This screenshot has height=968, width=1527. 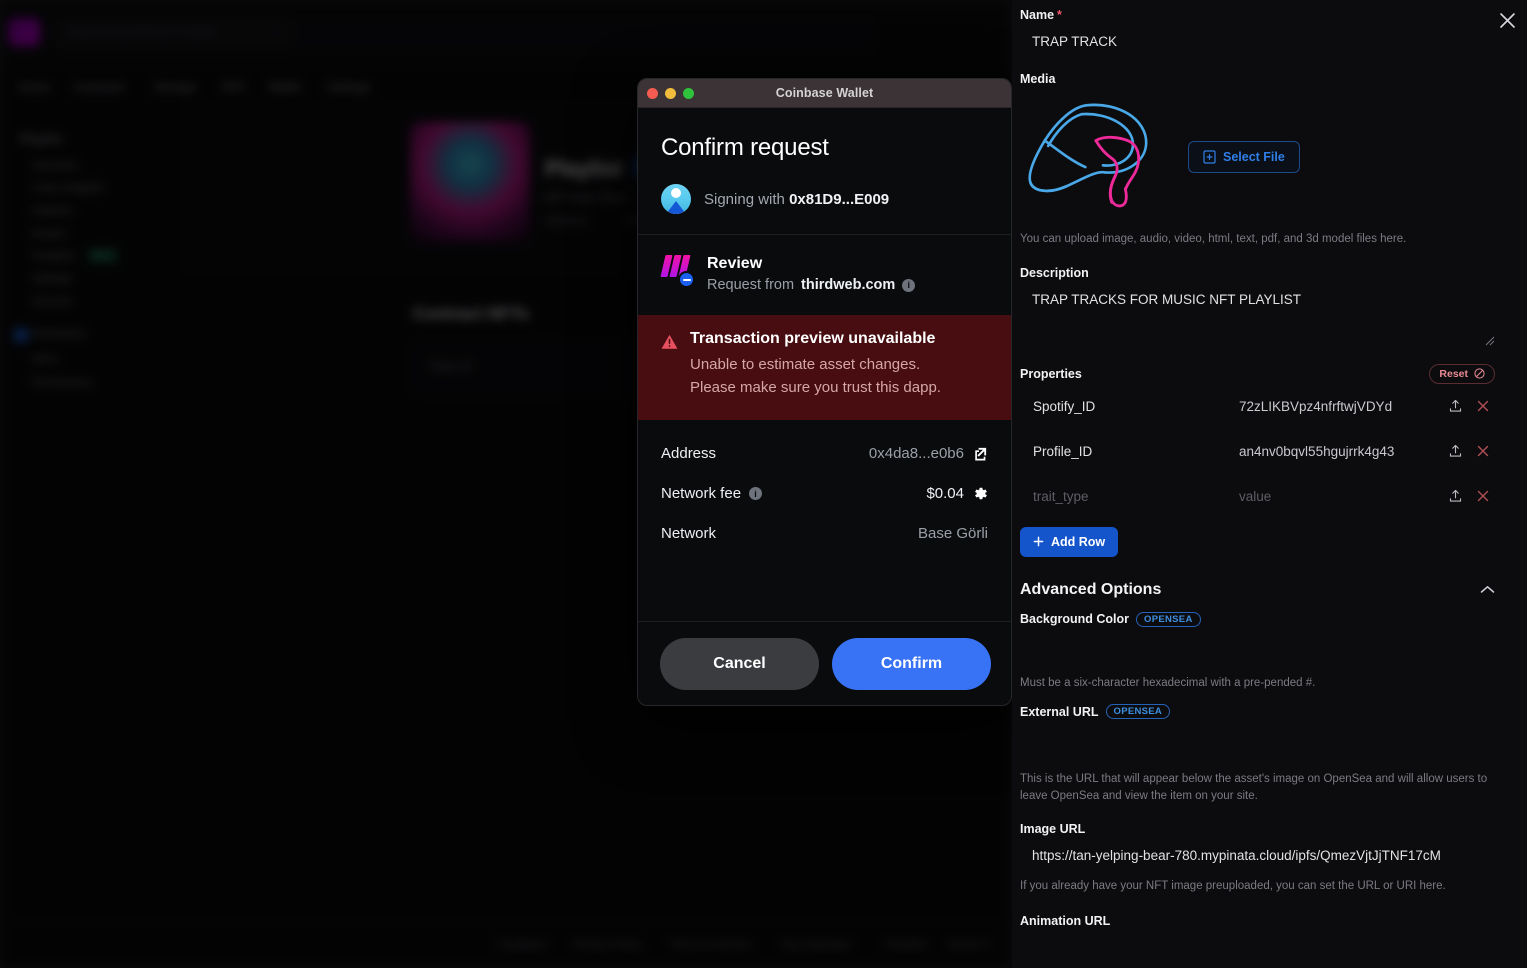 I want to click on signing-address: 0x81D9...E009, so click(x=839, y=199).